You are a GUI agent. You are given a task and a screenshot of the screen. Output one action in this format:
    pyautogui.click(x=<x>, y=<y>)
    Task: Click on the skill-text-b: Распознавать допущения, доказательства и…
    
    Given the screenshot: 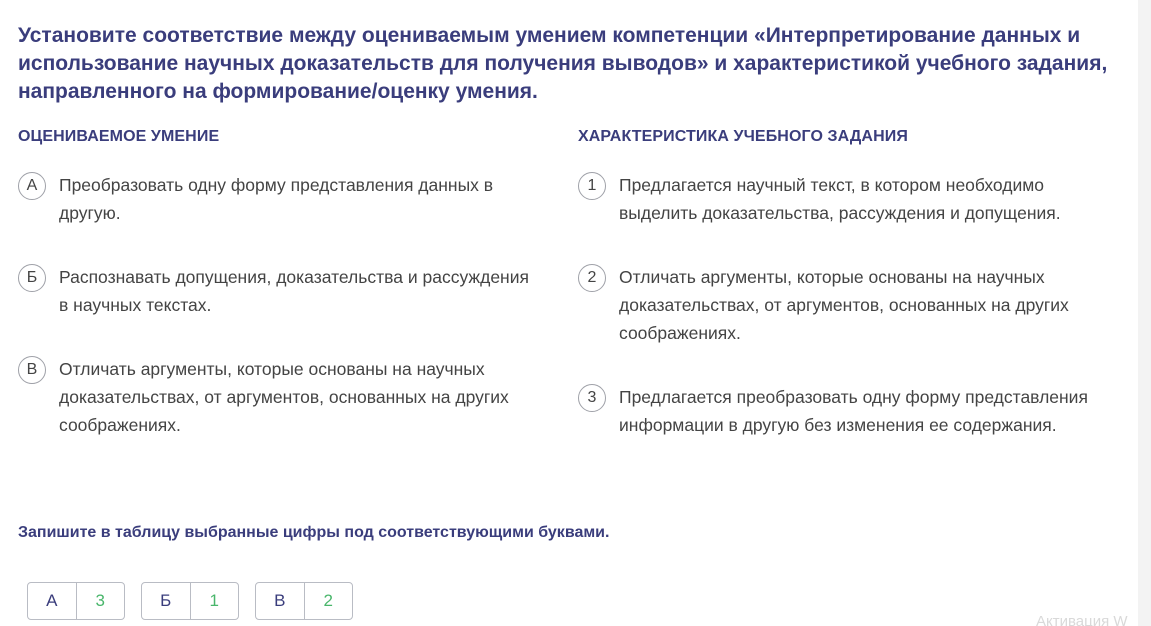 What is the action you would take?
    pyautogui.click(x=294, y=291)
    